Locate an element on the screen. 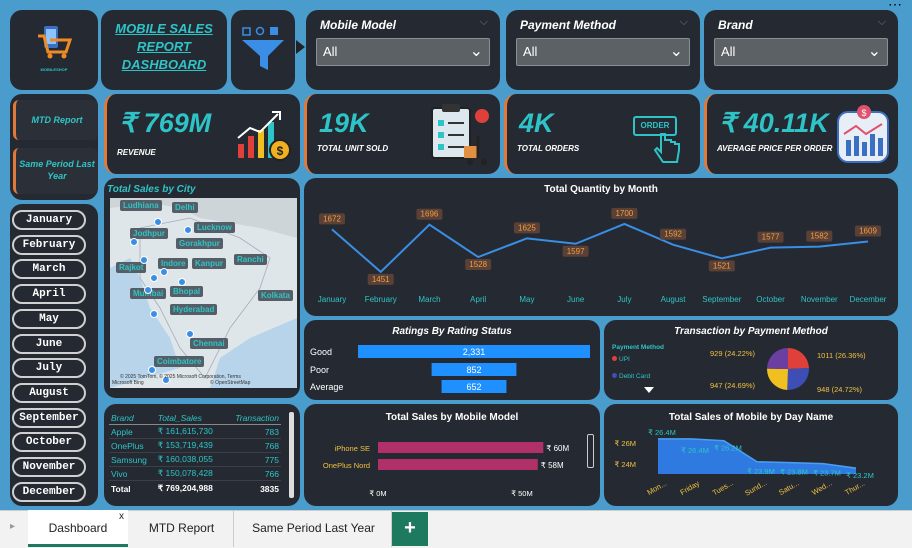  city-label: Bhopal is located at coordinates (187, 291).